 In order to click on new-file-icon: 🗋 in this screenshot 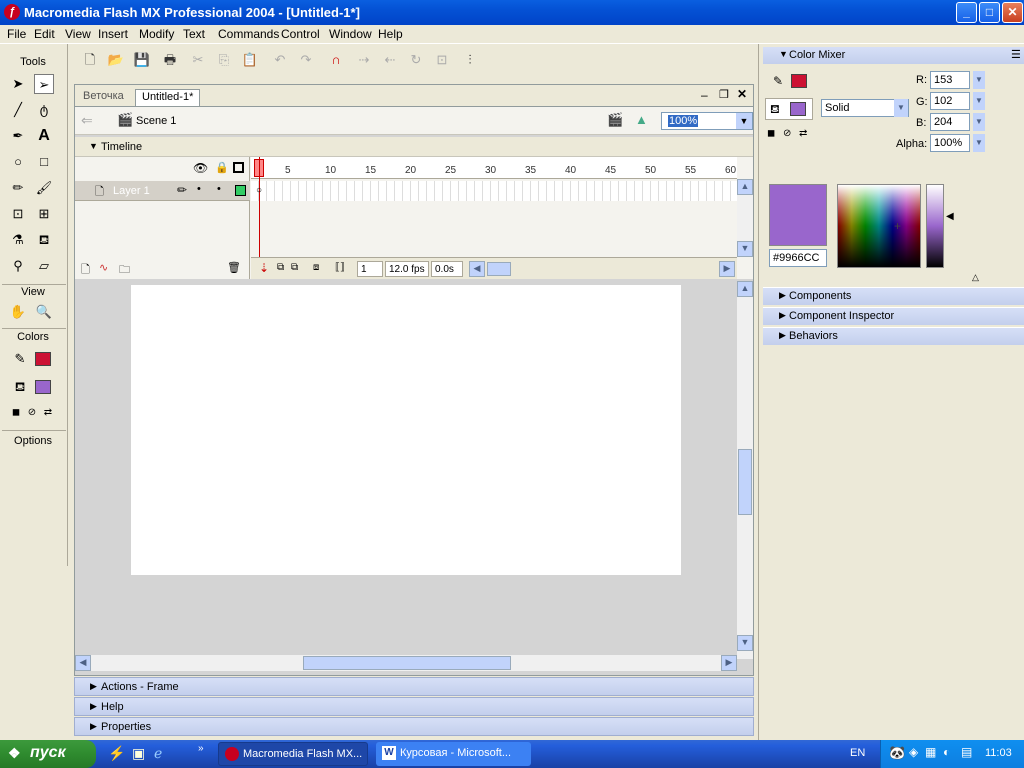, I will do `click(90, 60)`.